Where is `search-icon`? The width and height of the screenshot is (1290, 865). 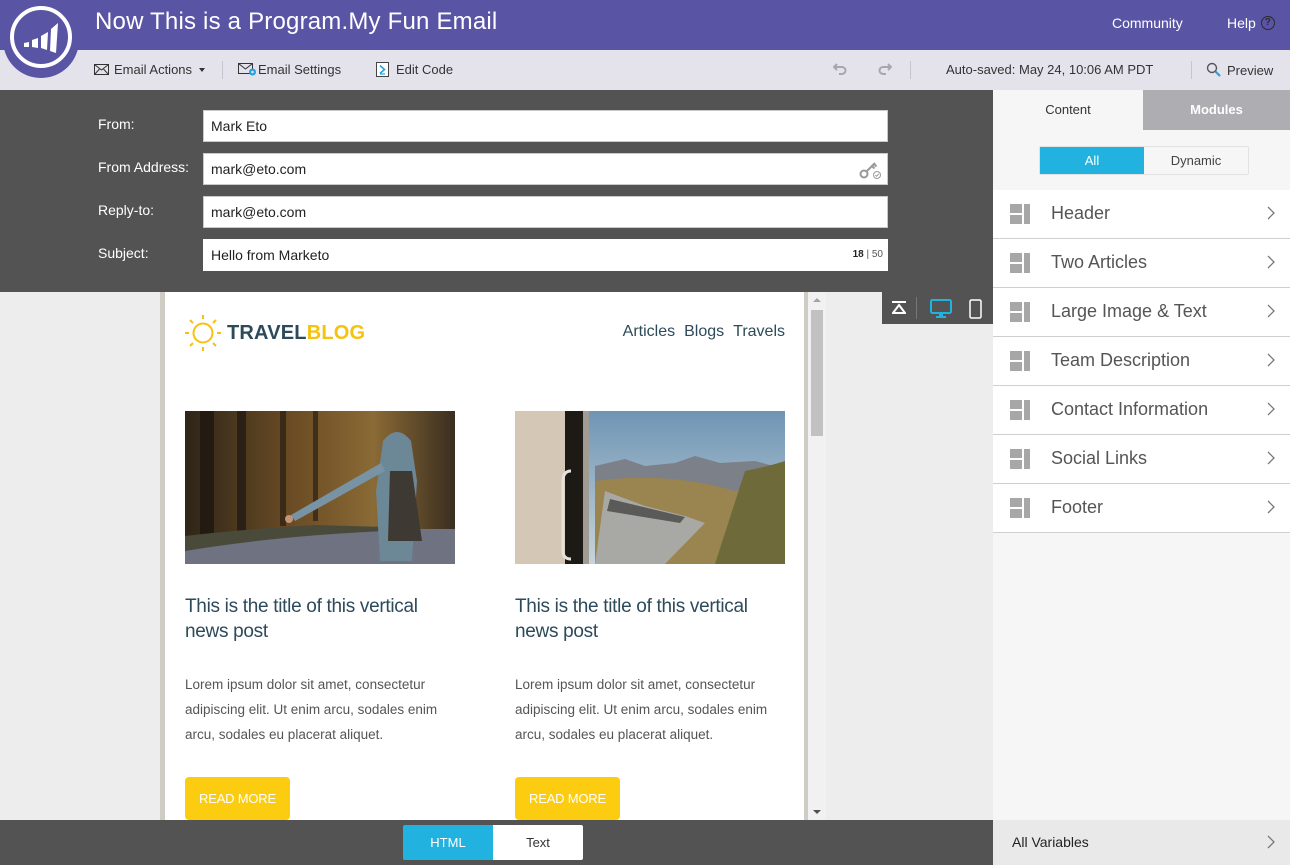
search-icon is located at coordinates (1213, 69).